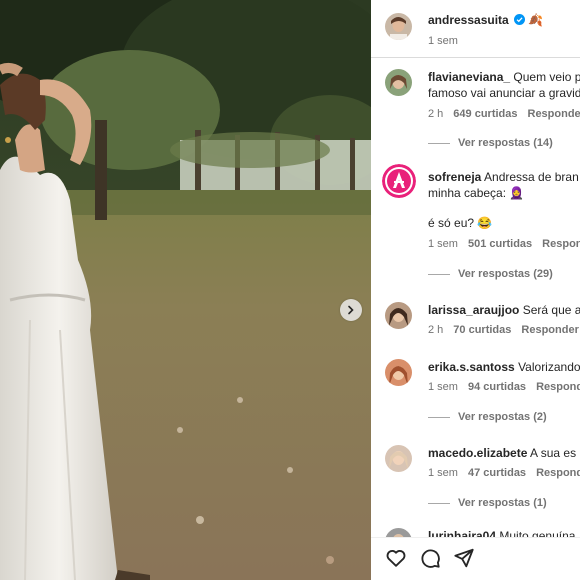 The height and width of the screenshot is (580, 580). I want to click on verified-badge-icon, so click(520, 19).